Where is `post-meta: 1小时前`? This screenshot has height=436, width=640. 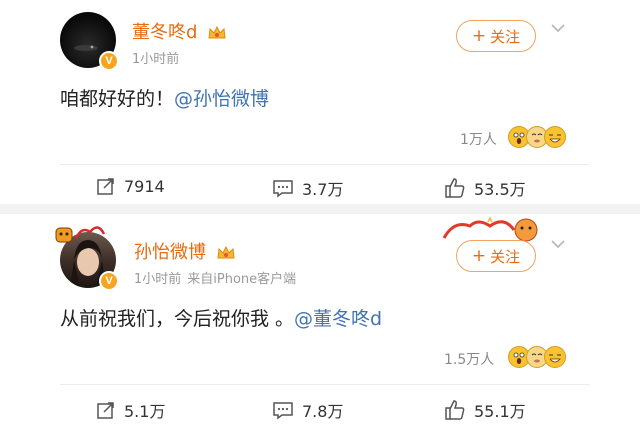
post-meta: 1小时前 is located at coordinates (155, 57).